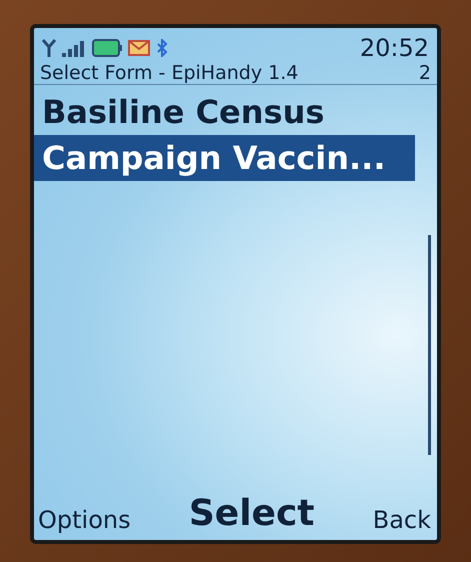 The width and height of the screenshot is (471, 562). What do you see at coordinates (224, 112) in the screenshot?
I see `form-item: Basiline Census` at bounding box center [224, 112].